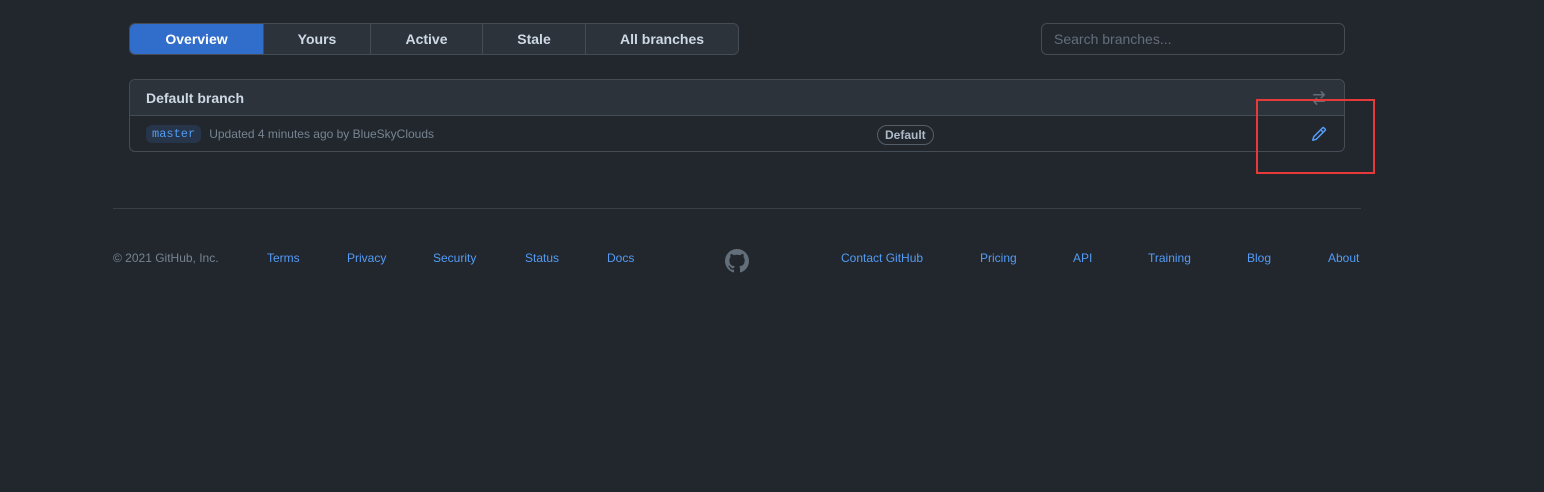  I want to click on branch-name-link: master, so click(174, 133).